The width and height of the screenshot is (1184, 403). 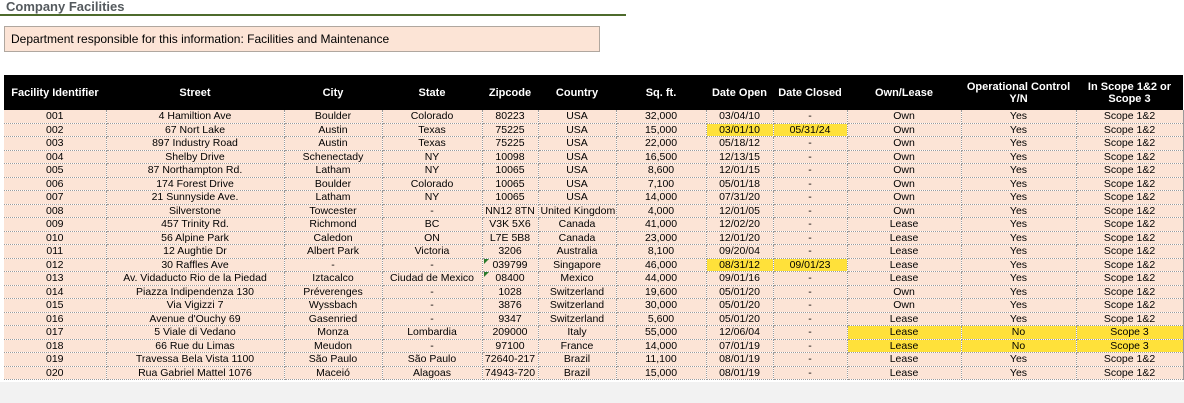 What do you see at coordinates (195, 143) in the screenshot?
I see `table-cell: 897 Industry Road` at bounding box center [195, 143].